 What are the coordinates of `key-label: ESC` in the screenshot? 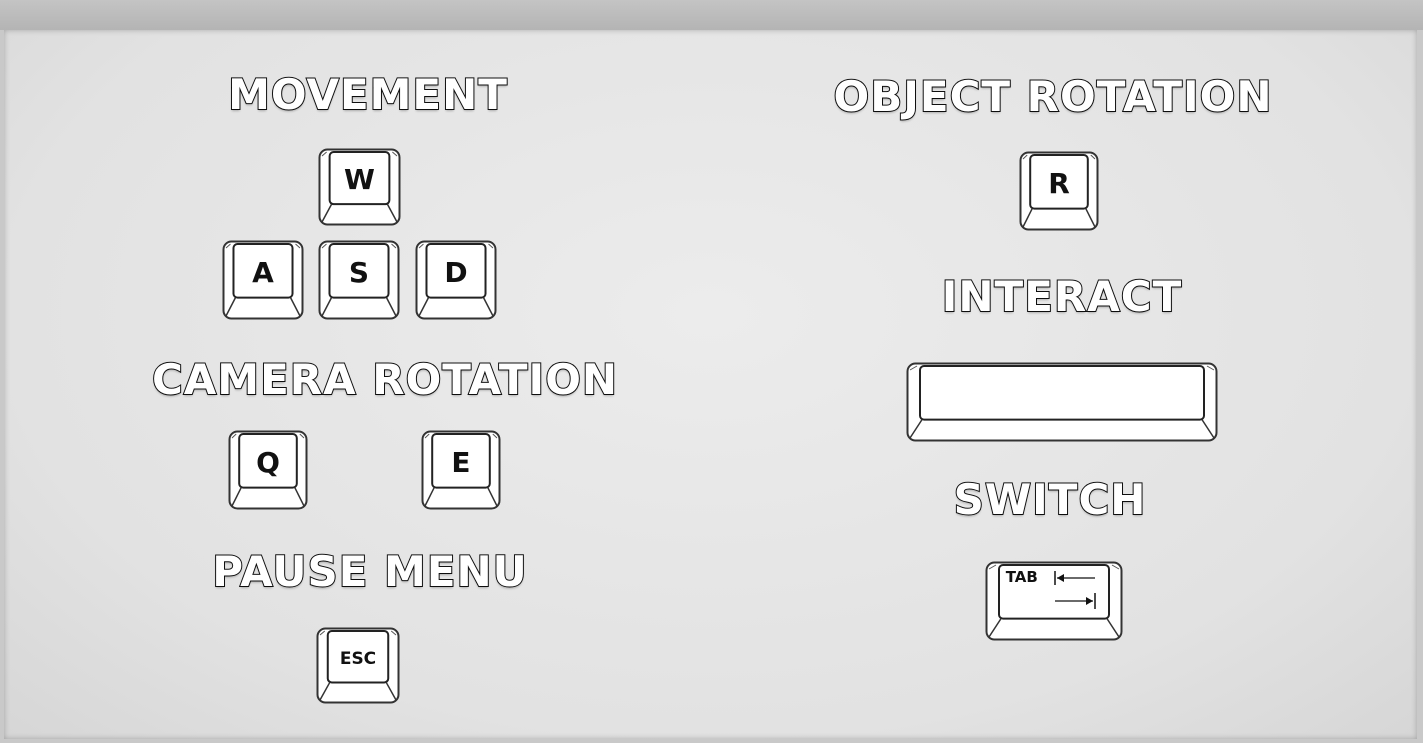 It's located at (358, 658).